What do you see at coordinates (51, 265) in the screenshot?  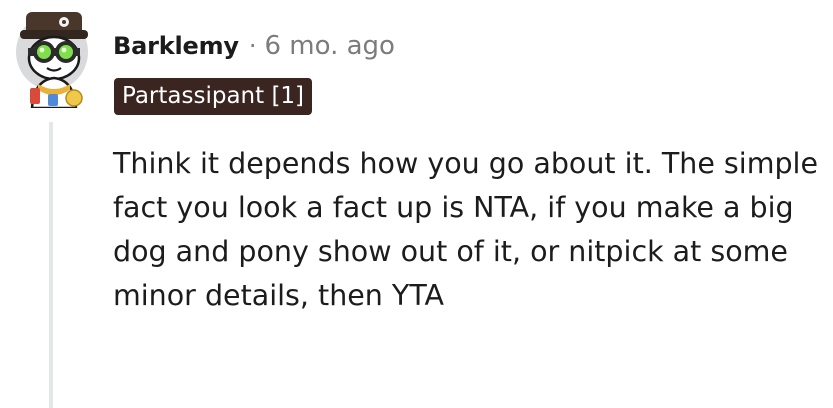 I see `thread-line` at bounding box center [51, 265].